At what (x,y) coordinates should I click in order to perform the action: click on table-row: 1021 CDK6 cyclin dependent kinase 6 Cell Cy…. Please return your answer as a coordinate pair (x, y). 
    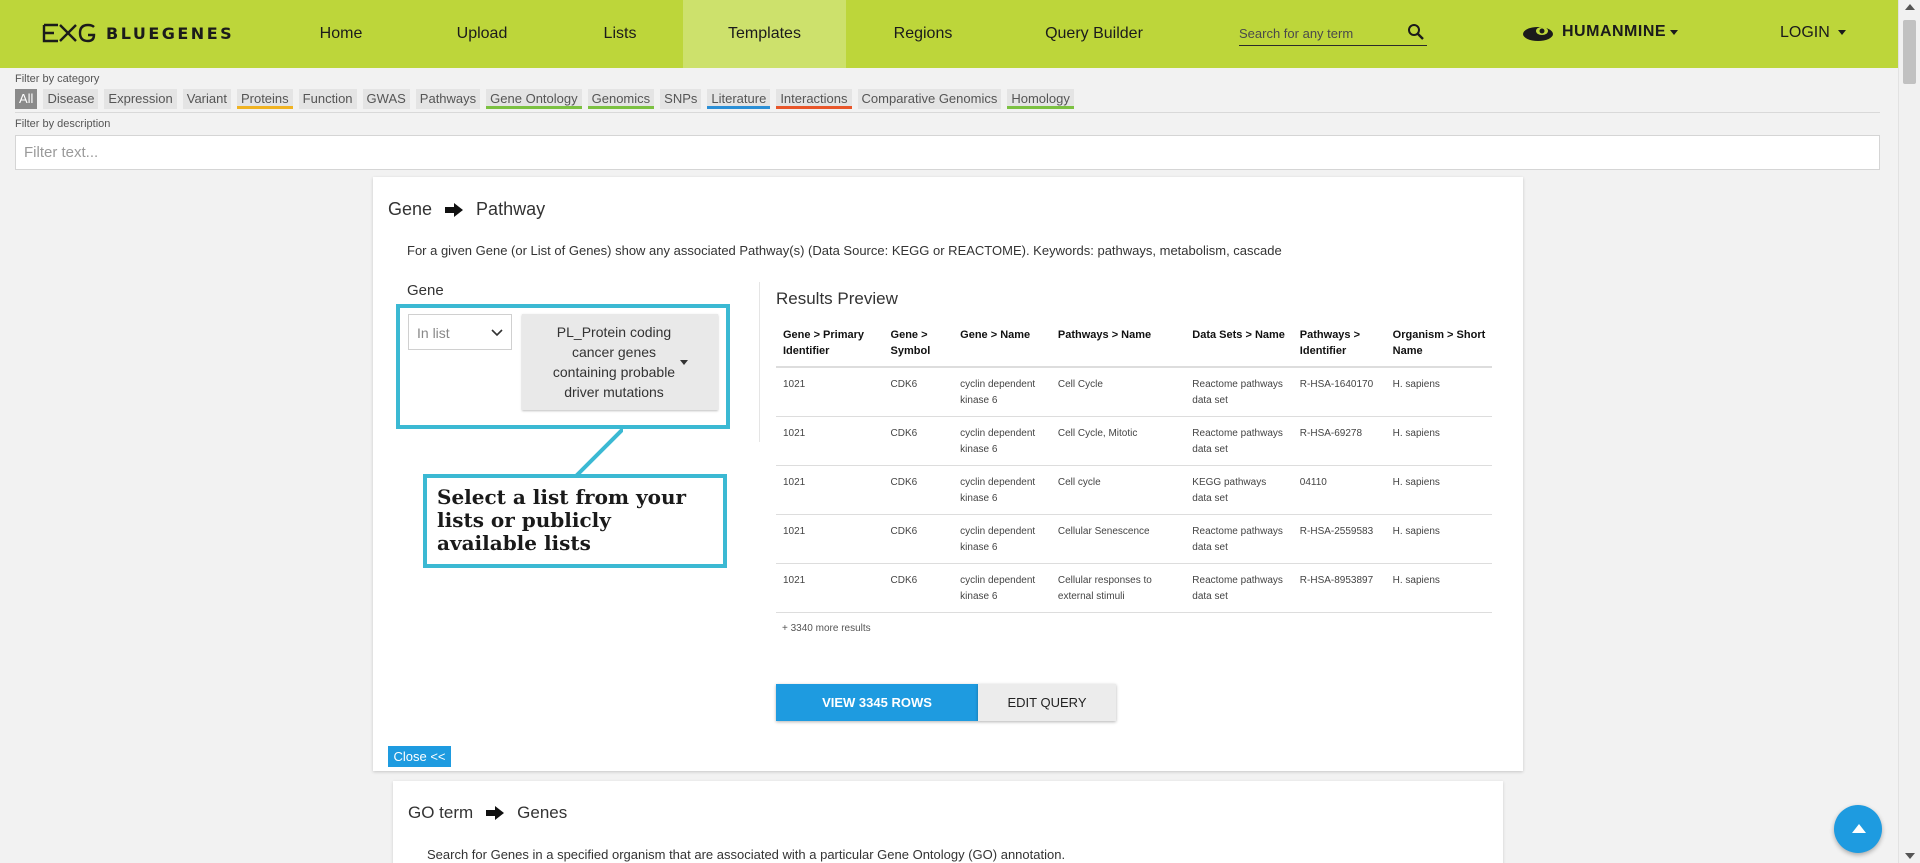
    Looking at the image, I should click on (1134, 441).